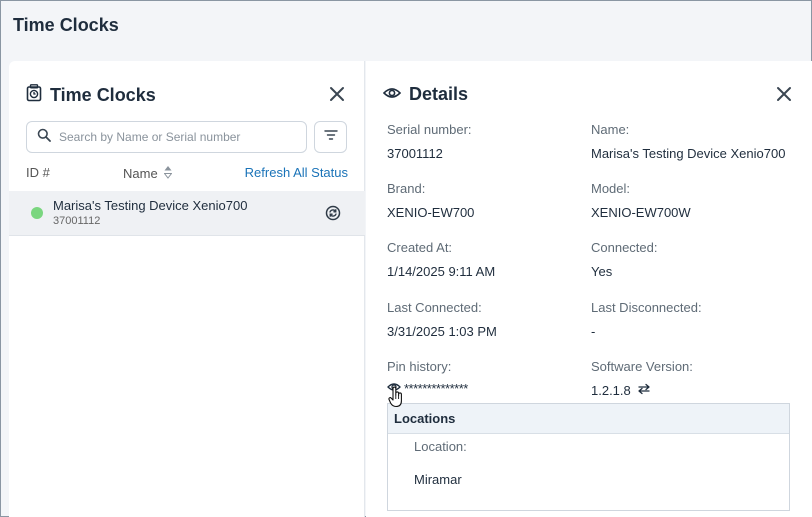  What do you see at coordinates (440, 446) in the screenshot?
I see `location-label: Location:` at bounding box center [440, 446].